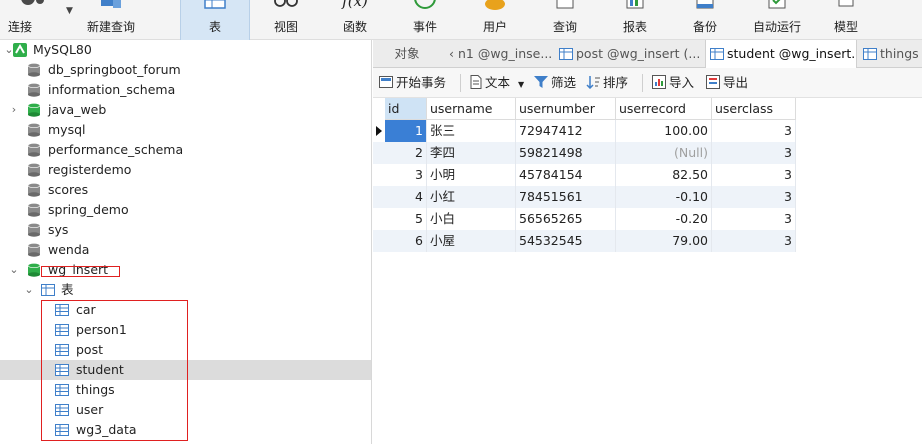 This screenshot has height=444, width=922. I want to click on report-button: 报表, so click(635, 20).